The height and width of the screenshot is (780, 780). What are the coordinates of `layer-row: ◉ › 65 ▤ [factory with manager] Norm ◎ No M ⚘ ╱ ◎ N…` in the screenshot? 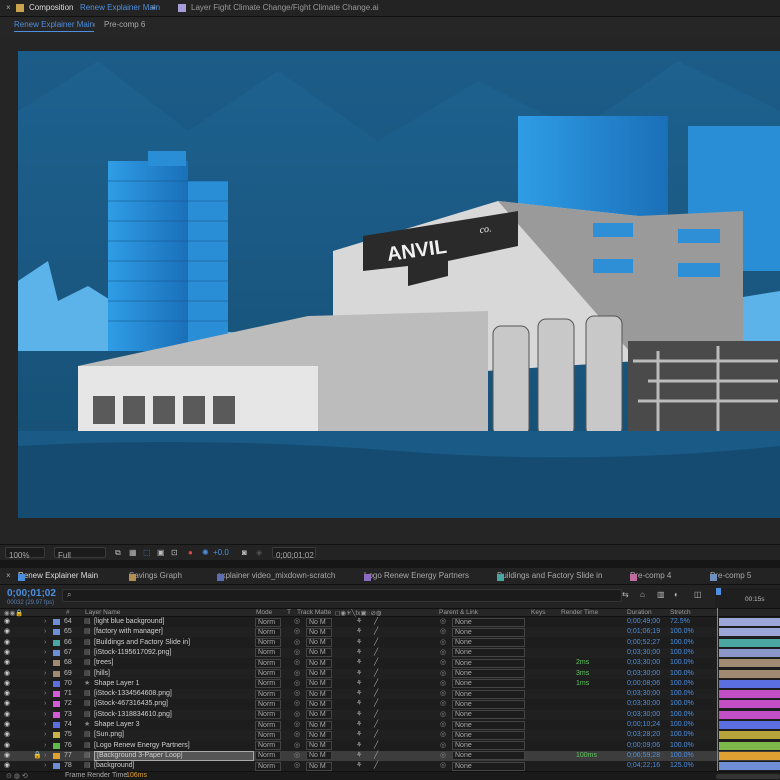 It's located at (390, 632).